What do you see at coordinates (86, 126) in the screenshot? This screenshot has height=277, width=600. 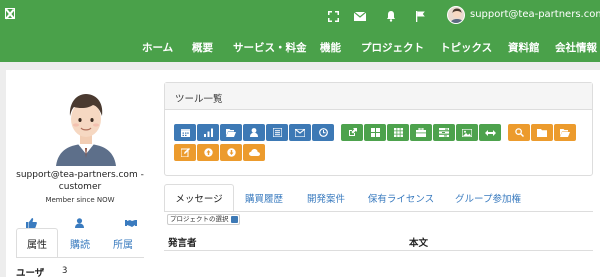 I see `profile-avatar` at bounding box center [86, 126].